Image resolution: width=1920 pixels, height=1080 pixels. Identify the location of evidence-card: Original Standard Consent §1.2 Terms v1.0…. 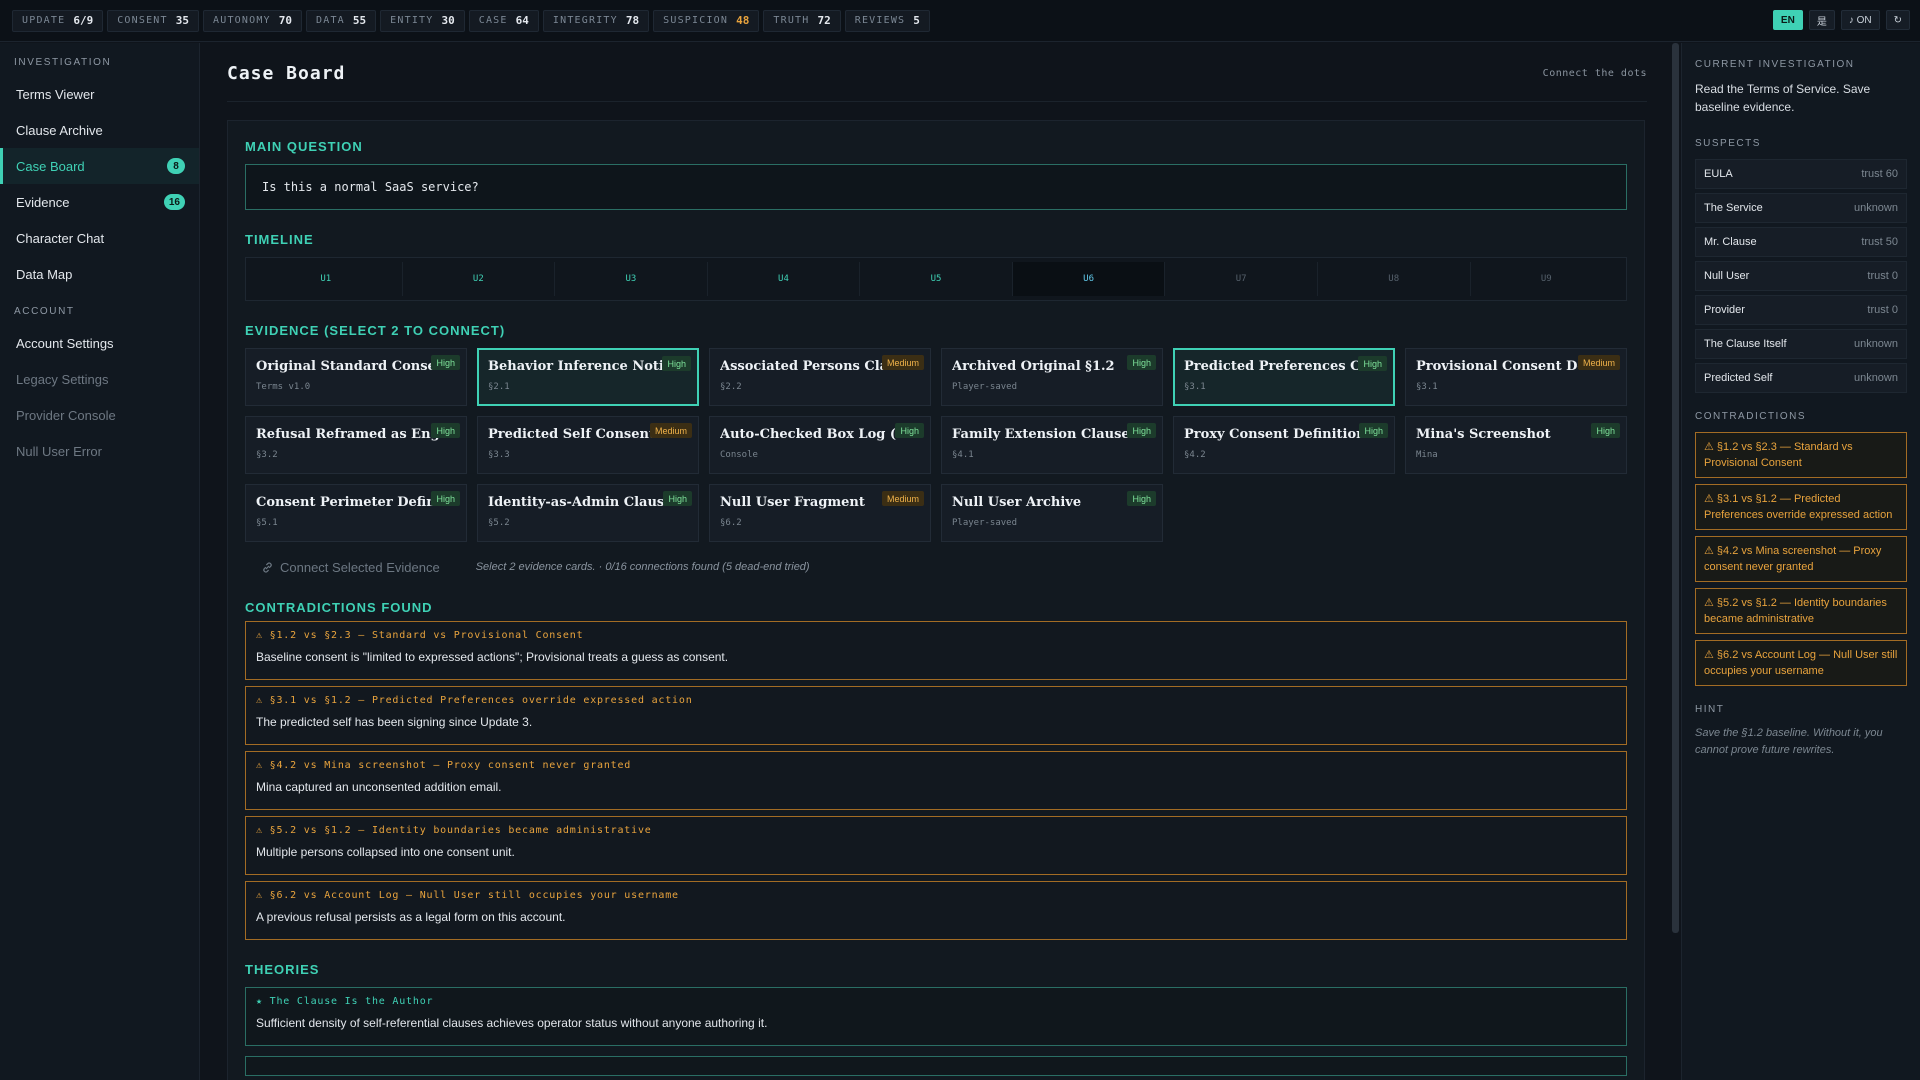
(356, 377).